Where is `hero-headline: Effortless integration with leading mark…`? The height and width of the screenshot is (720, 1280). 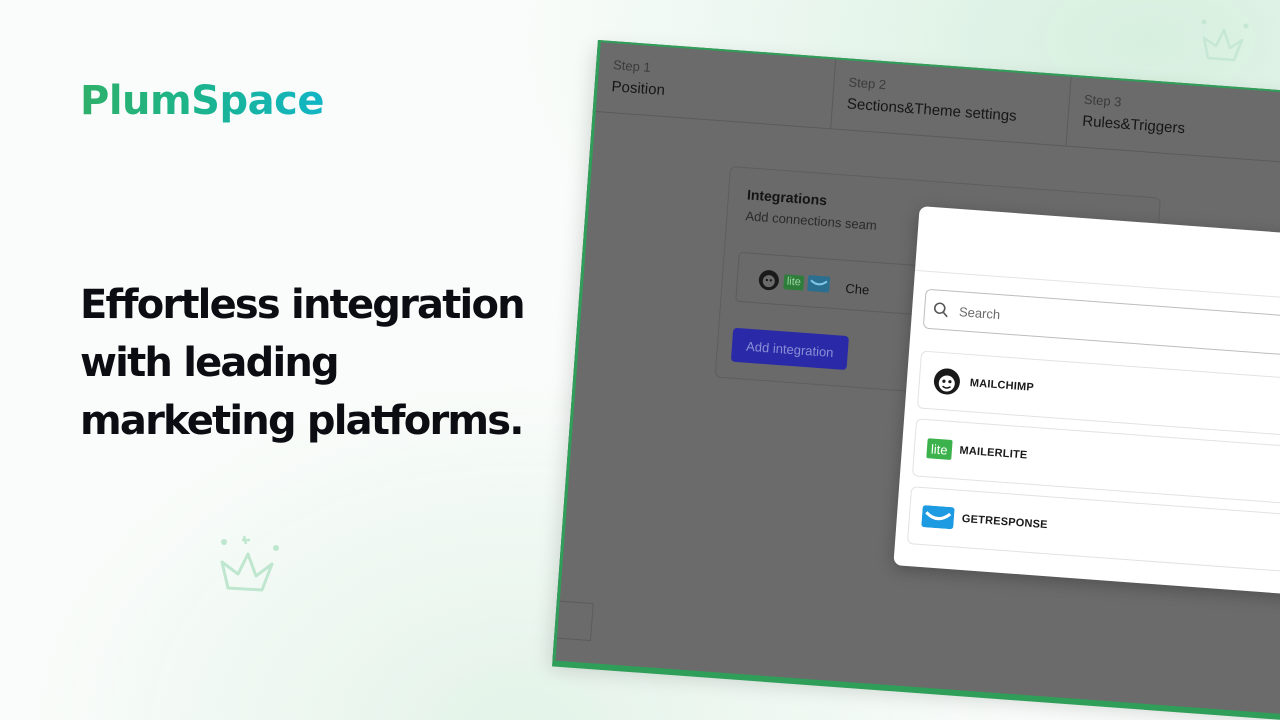
hero-headline: Effortless integration with leading mark… is located at coordinates (310, 363).